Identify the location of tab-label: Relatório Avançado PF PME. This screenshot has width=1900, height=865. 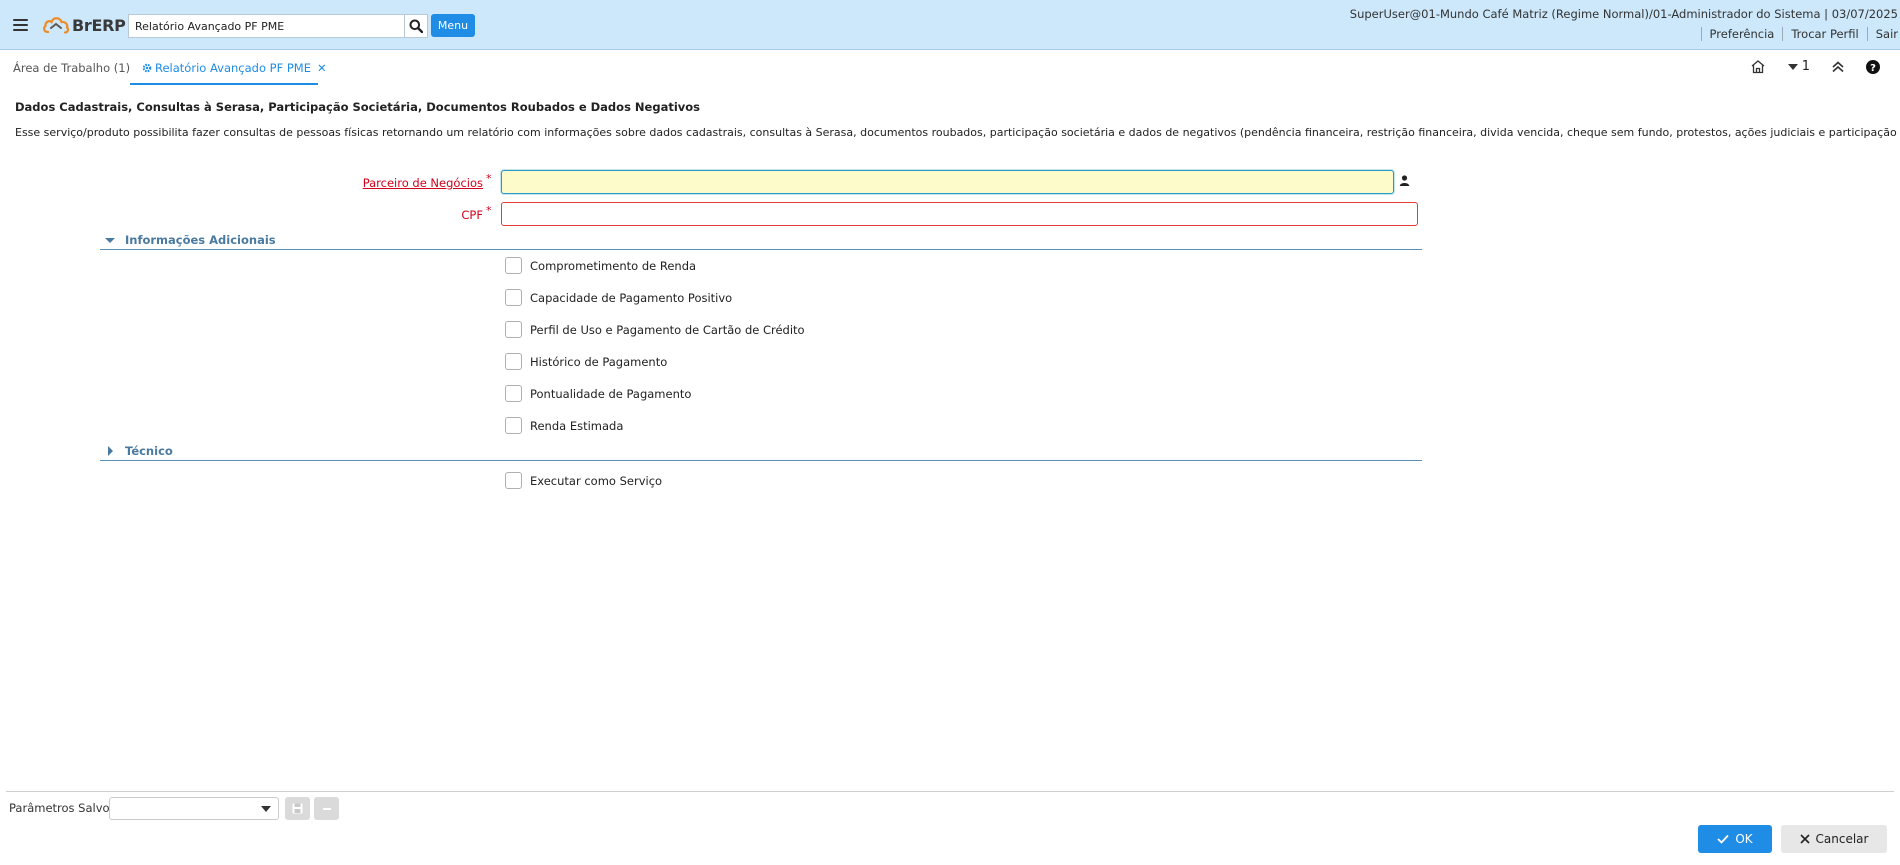
(233, 68).